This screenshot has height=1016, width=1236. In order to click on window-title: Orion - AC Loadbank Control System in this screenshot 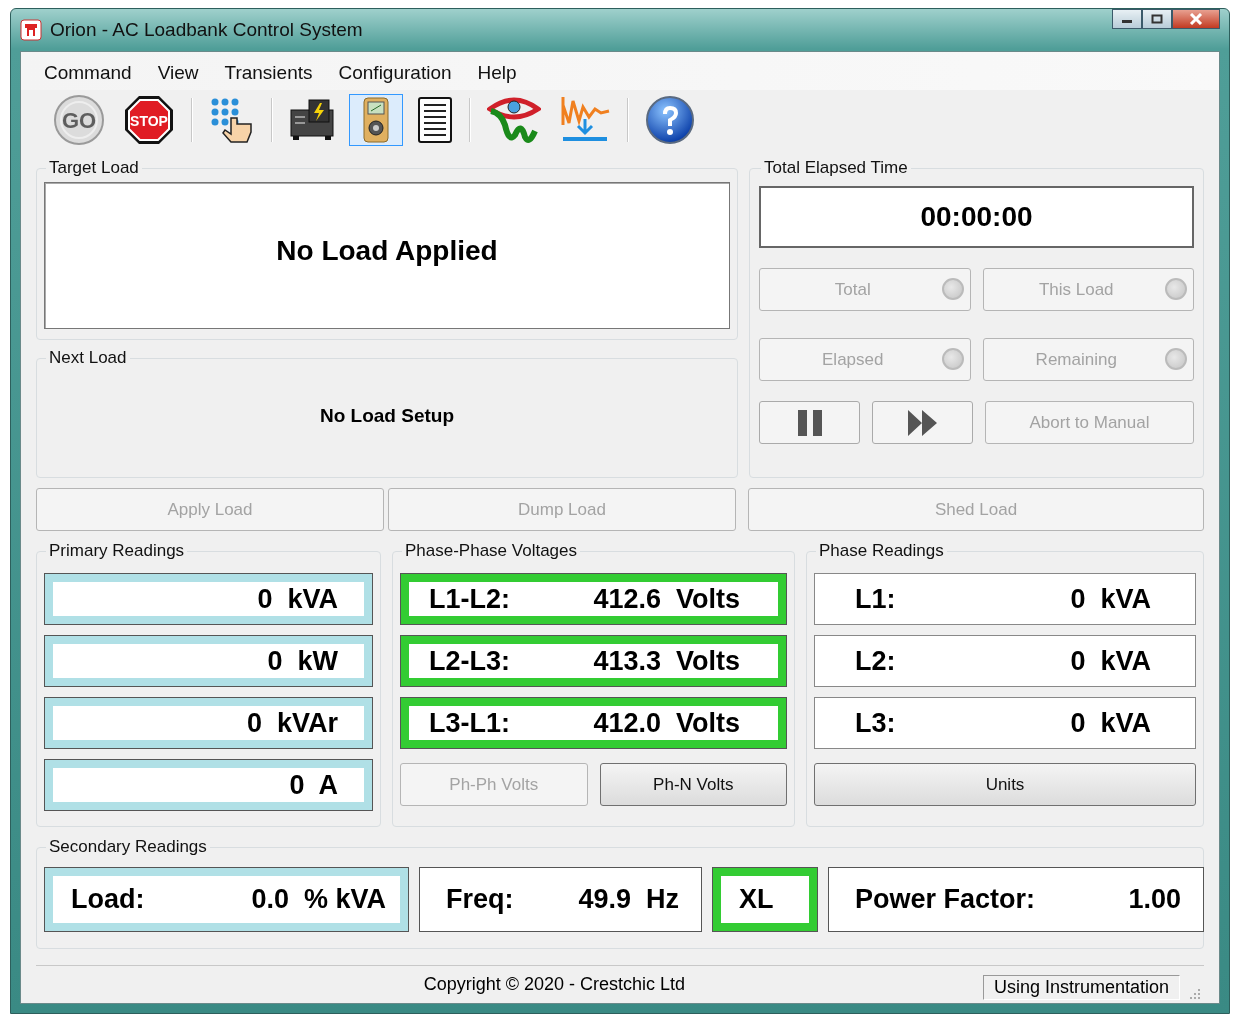, I will do `click(206, 30)`.